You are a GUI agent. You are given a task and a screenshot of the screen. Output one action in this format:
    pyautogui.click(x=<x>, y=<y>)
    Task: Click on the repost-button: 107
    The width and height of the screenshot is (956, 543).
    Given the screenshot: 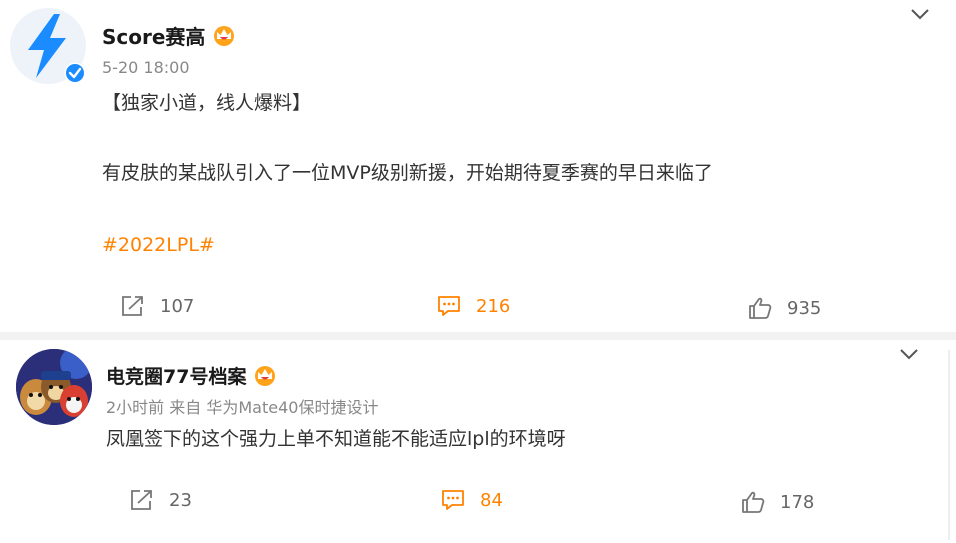 What is the action you would take?
    pyautogui.click(x=157, y=306)
    